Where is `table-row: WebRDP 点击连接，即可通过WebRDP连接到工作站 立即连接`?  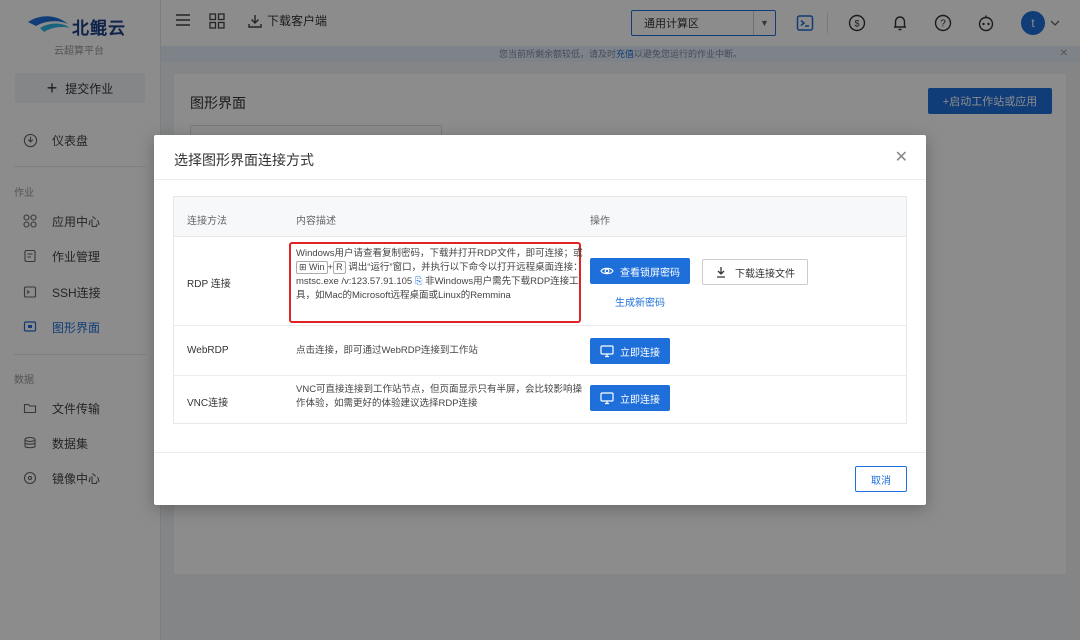 table-row: WebRDP 点击连接，即可通过WebRDP连接到工作站 立即连接 is located at coordinates (540, 351).